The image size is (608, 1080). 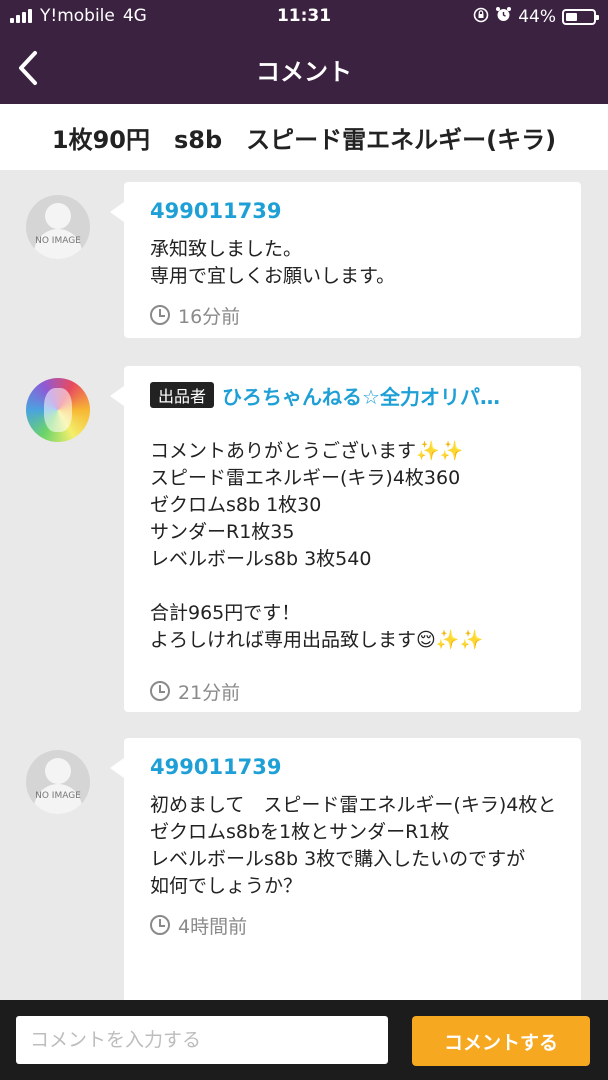 I want to click on comment-input, so click(x=202, y=1040).